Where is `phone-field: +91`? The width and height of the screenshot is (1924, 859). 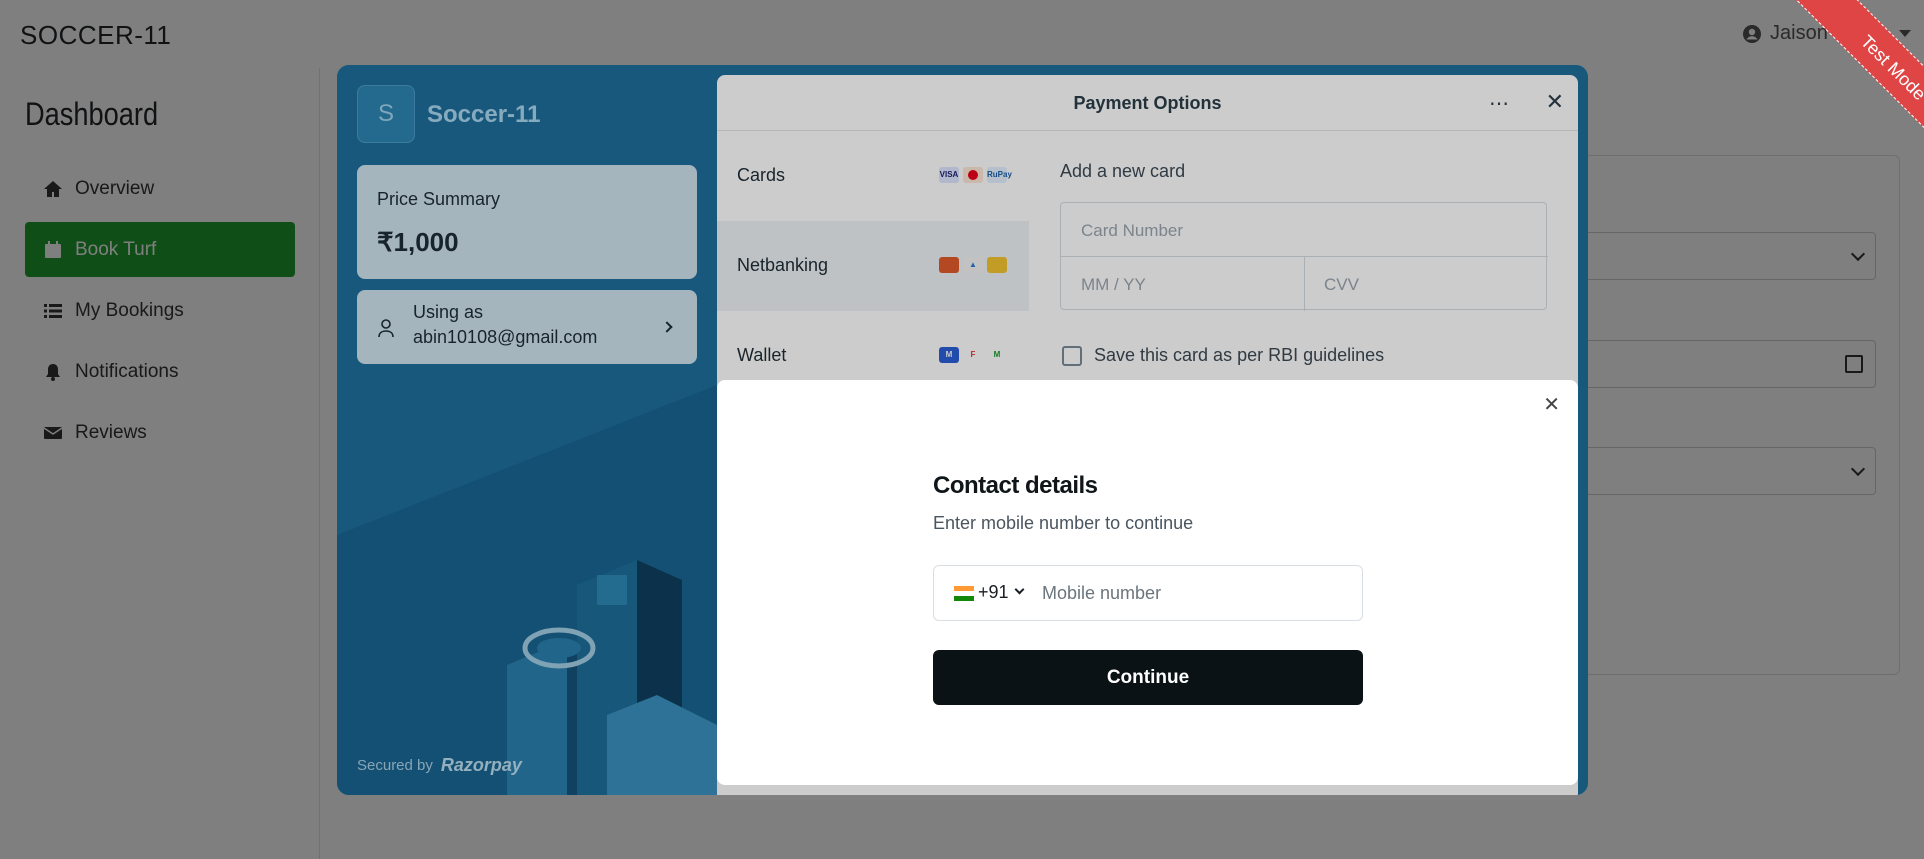
phone-field: +91 is located at coordinates (1148, 593).